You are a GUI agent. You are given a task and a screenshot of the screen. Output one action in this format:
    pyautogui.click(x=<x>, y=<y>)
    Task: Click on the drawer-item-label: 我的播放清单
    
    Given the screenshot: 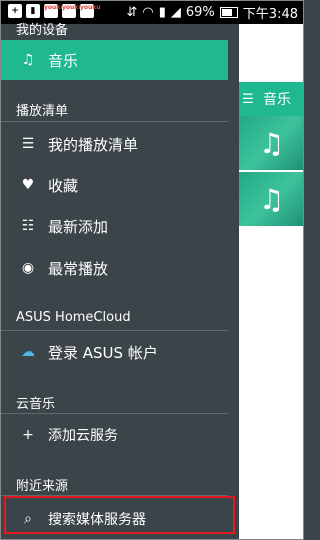 What is the action you would take?
    pyautogui.click(x=93, y=144)
    